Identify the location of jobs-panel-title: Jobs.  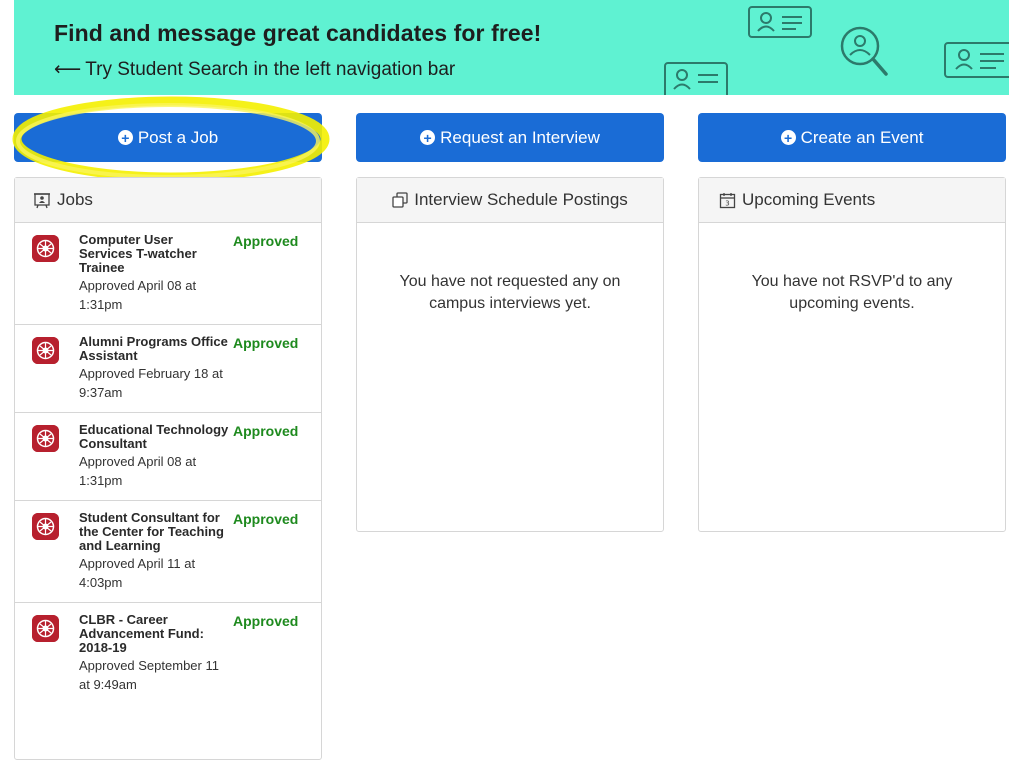
(75, 199).